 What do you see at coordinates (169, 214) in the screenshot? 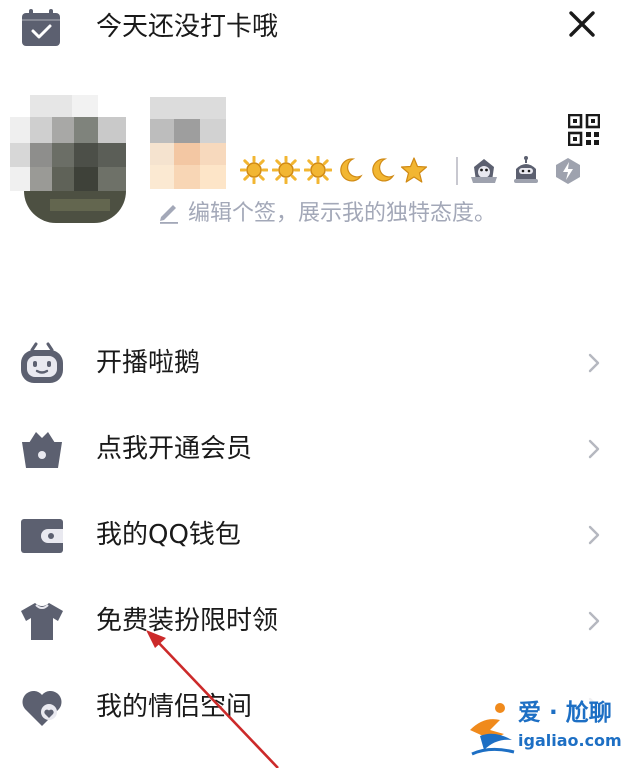
I see `pencil-icon` at bounding box center [169, 214].